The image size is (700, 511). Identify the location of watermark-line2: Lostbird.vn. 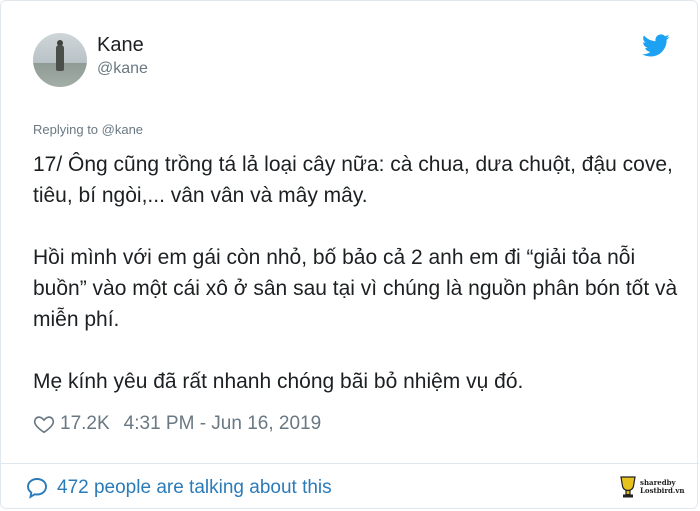
(662, 490).